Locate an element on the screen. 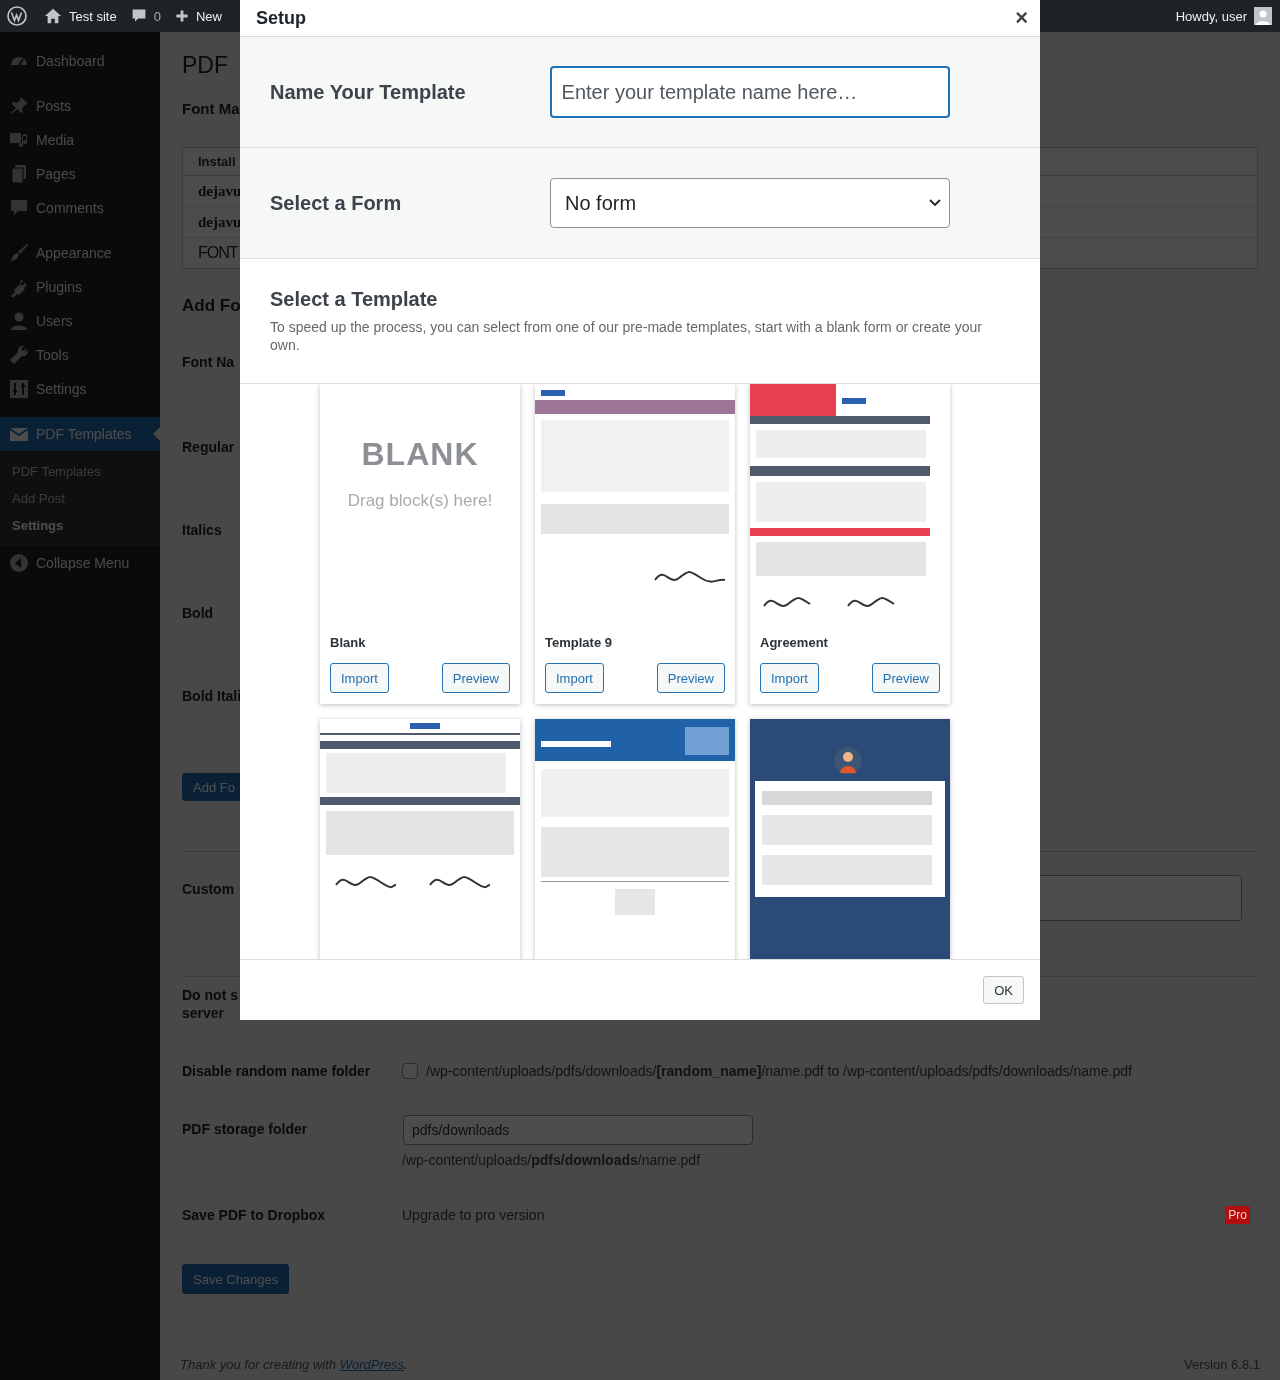  wordpress-link: WordPress is located at coordinates (371, 1364).